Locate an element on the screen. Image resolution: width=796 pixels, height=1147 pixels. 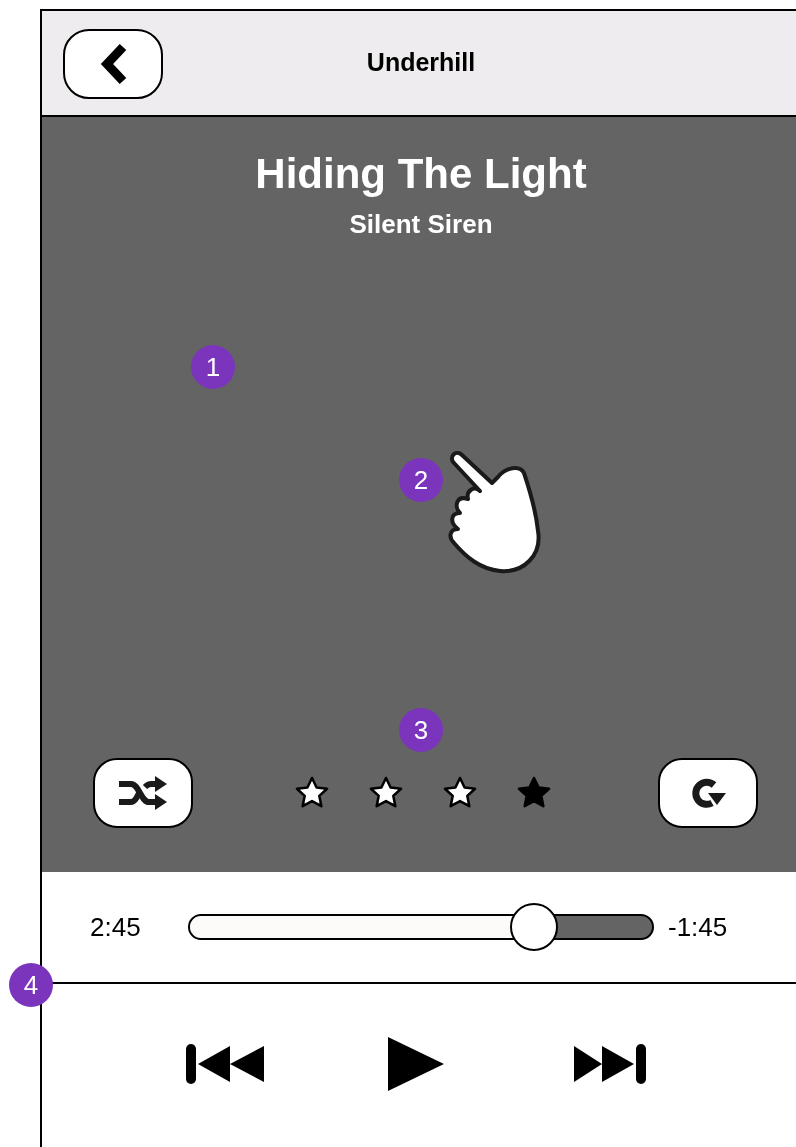
elapsed-time: 2:45 is located at coordinates (116, 927).